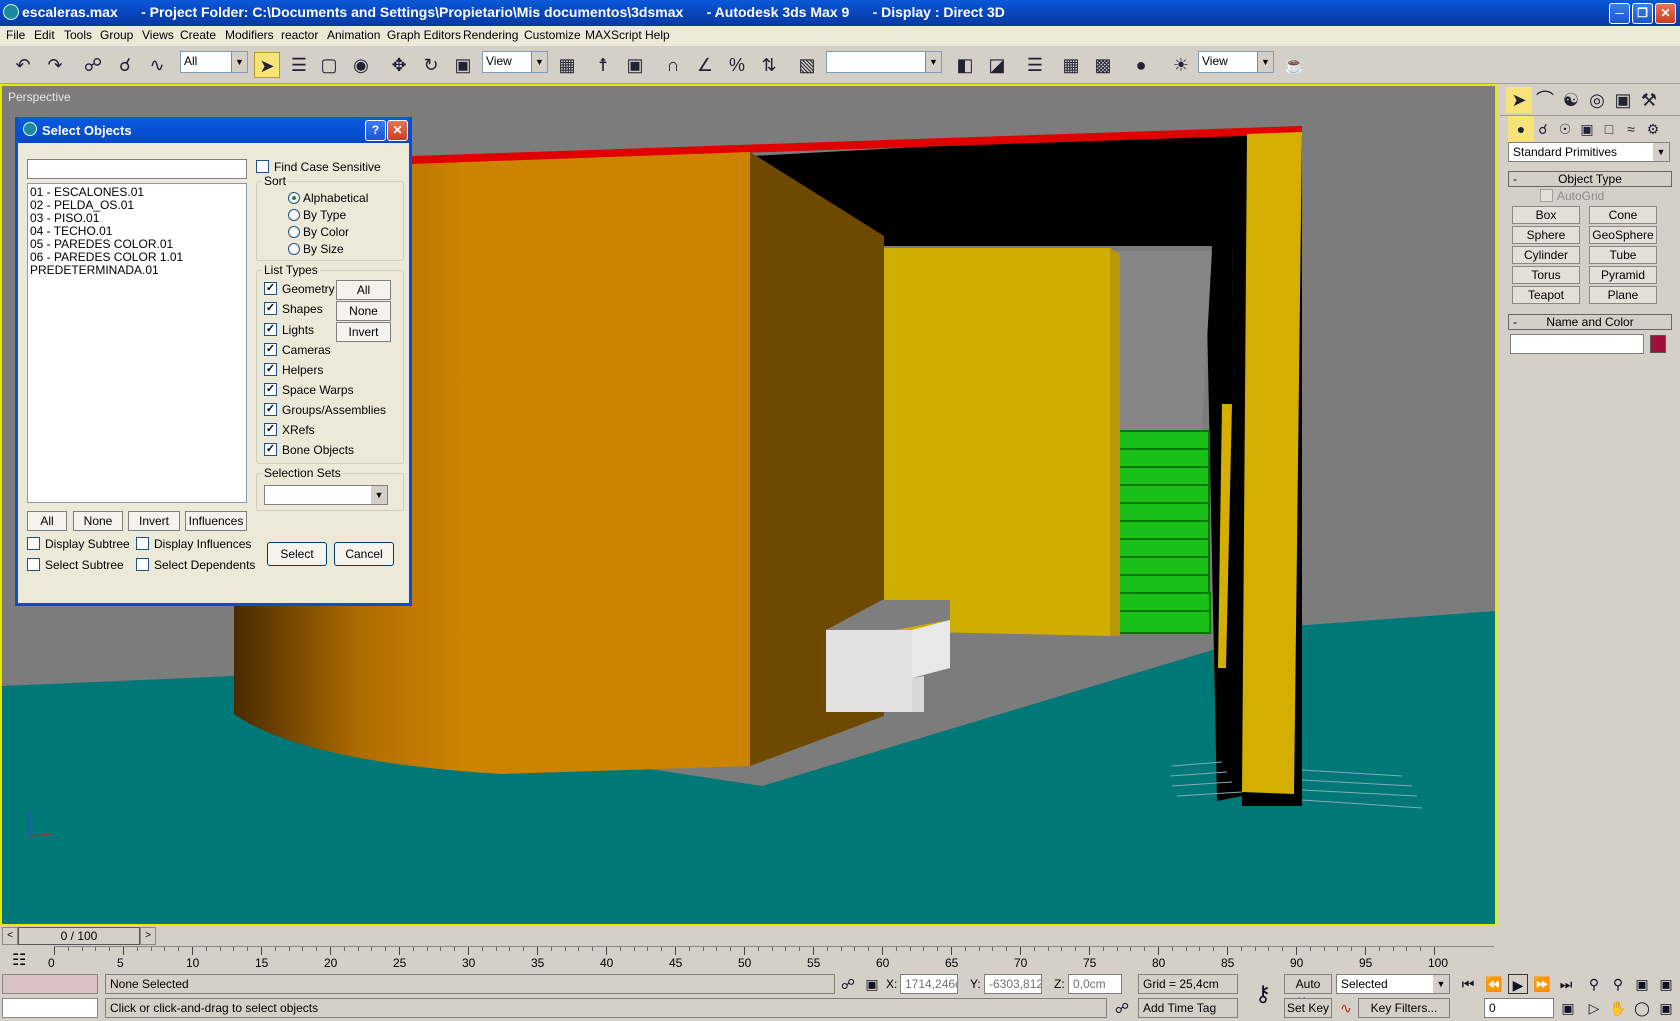 This screenshot has width=1680, height=1021. I want to click on orbit-icon: ◯, so click(1642, 1008).